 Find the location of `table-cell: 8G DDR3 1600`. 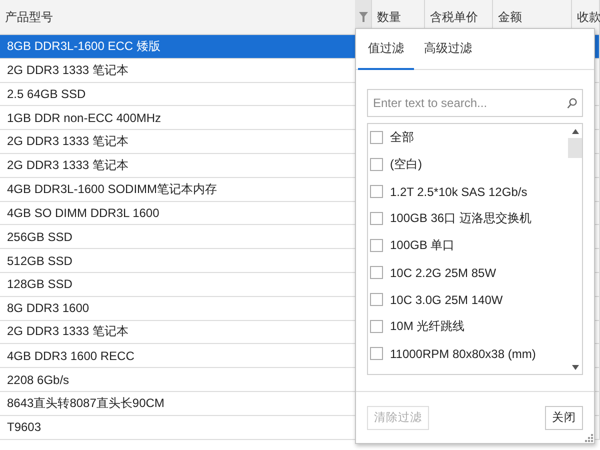

table-cell: 8G DDR3 1600 is located at coordinates (48, 308).